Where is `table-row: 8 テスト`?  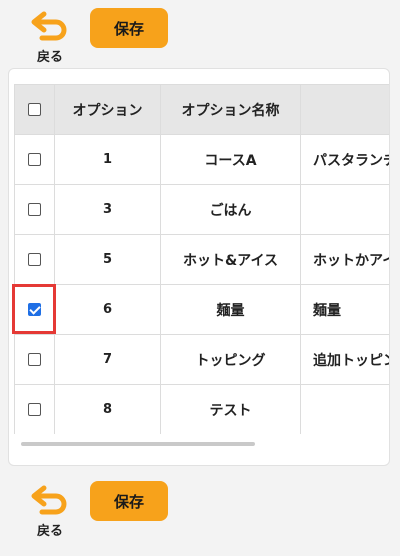 table-row: 8 テスト is located at coordinates (201, 409).